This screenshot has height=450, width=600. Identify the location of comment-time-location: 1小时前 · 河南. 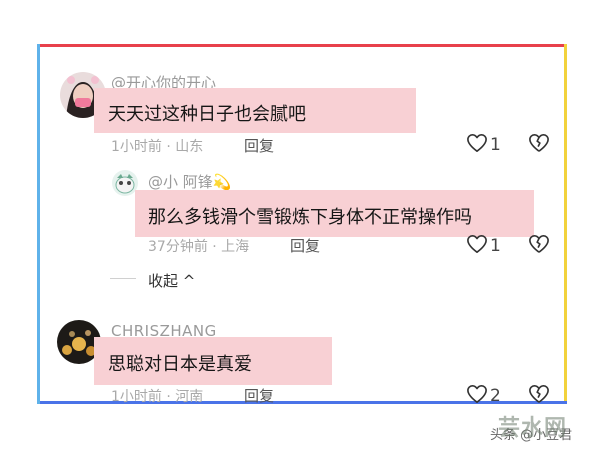
(157, 397).